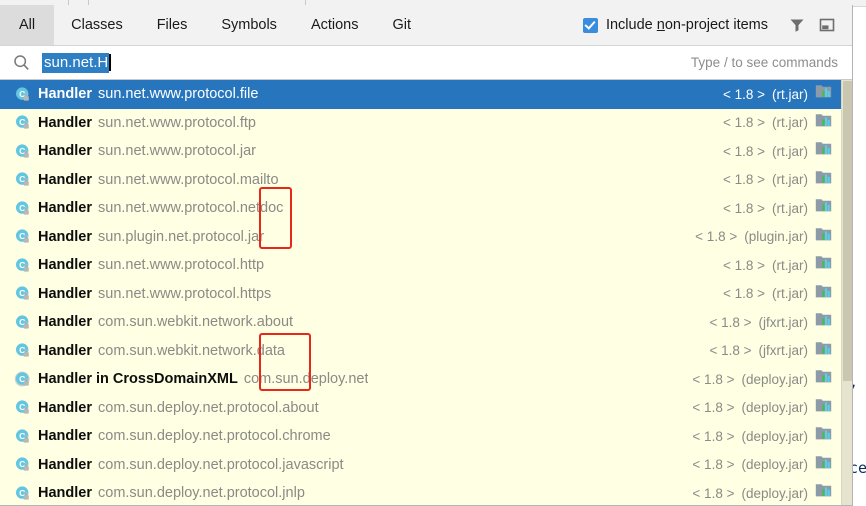  I want to click on result-label: Handler sun.net.www.protocol.netdoc, so click(160, 208).